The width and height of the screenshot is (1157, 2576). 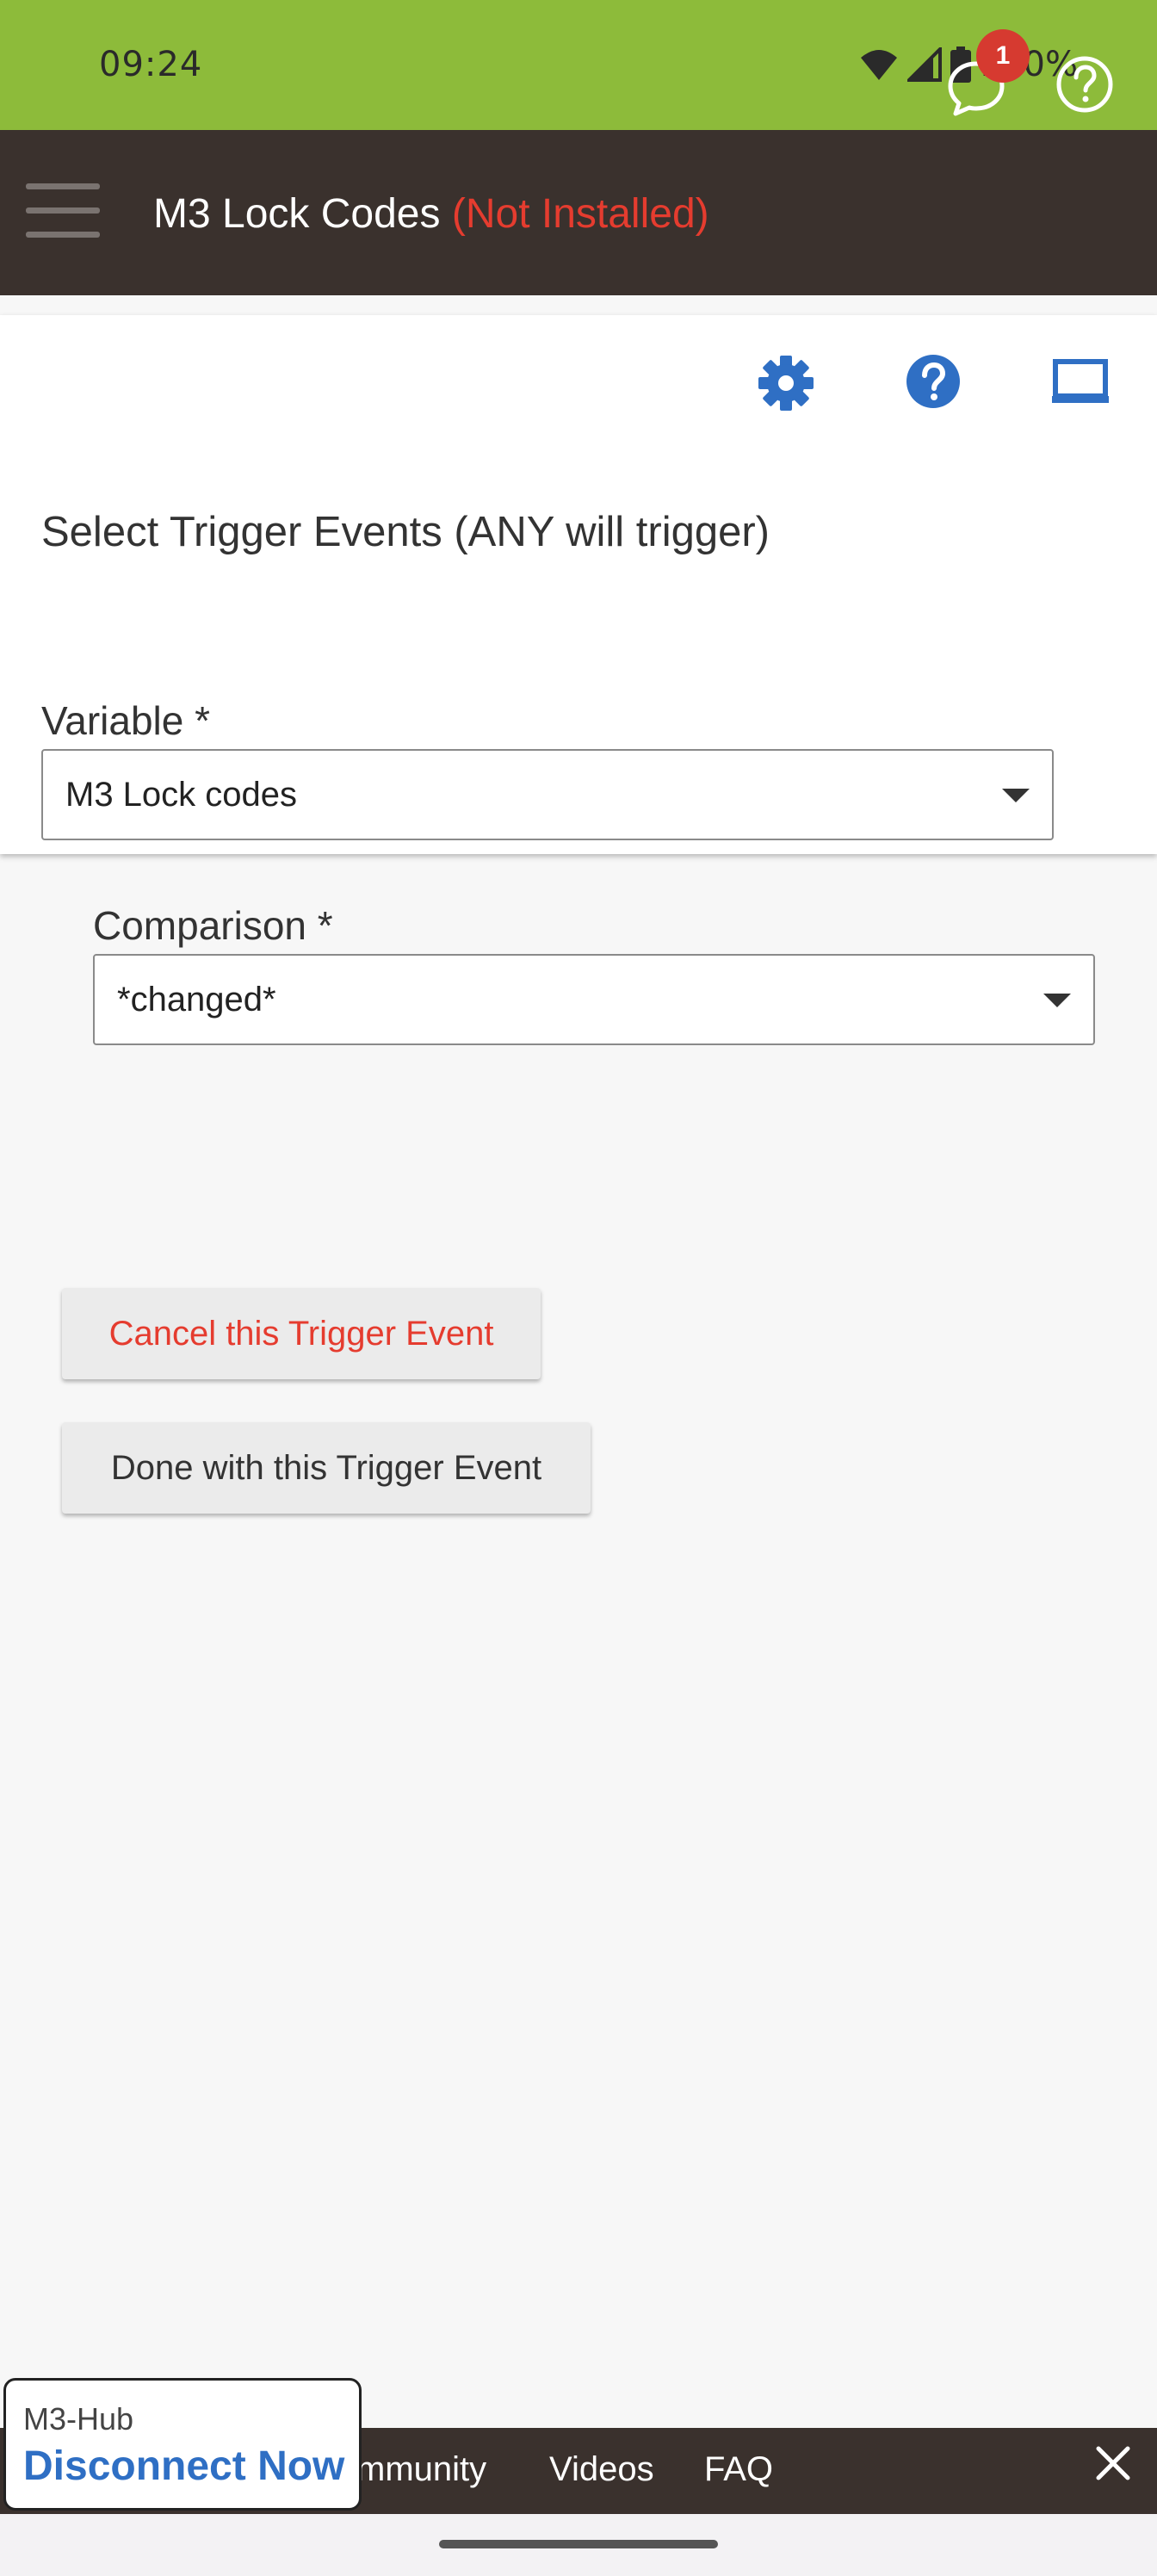 What do you see at coordinates (601, 2470) in the screenshot?
I see `nav-link-videos: Videos` at bounding box center [601, 2470].